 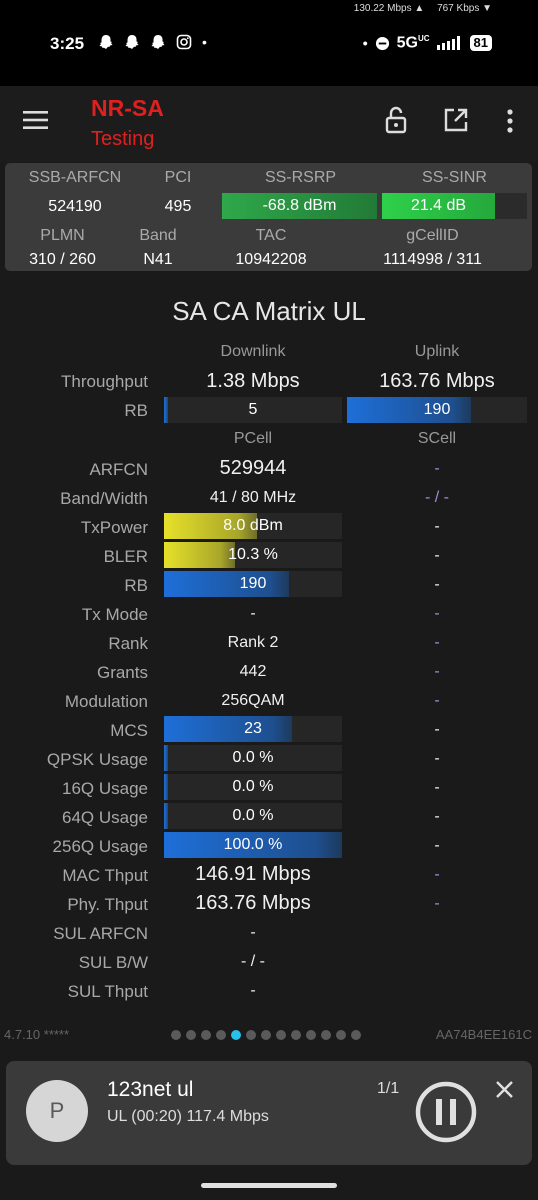 I want to click on network-type: 5GUC, so click(x=413, y=43).